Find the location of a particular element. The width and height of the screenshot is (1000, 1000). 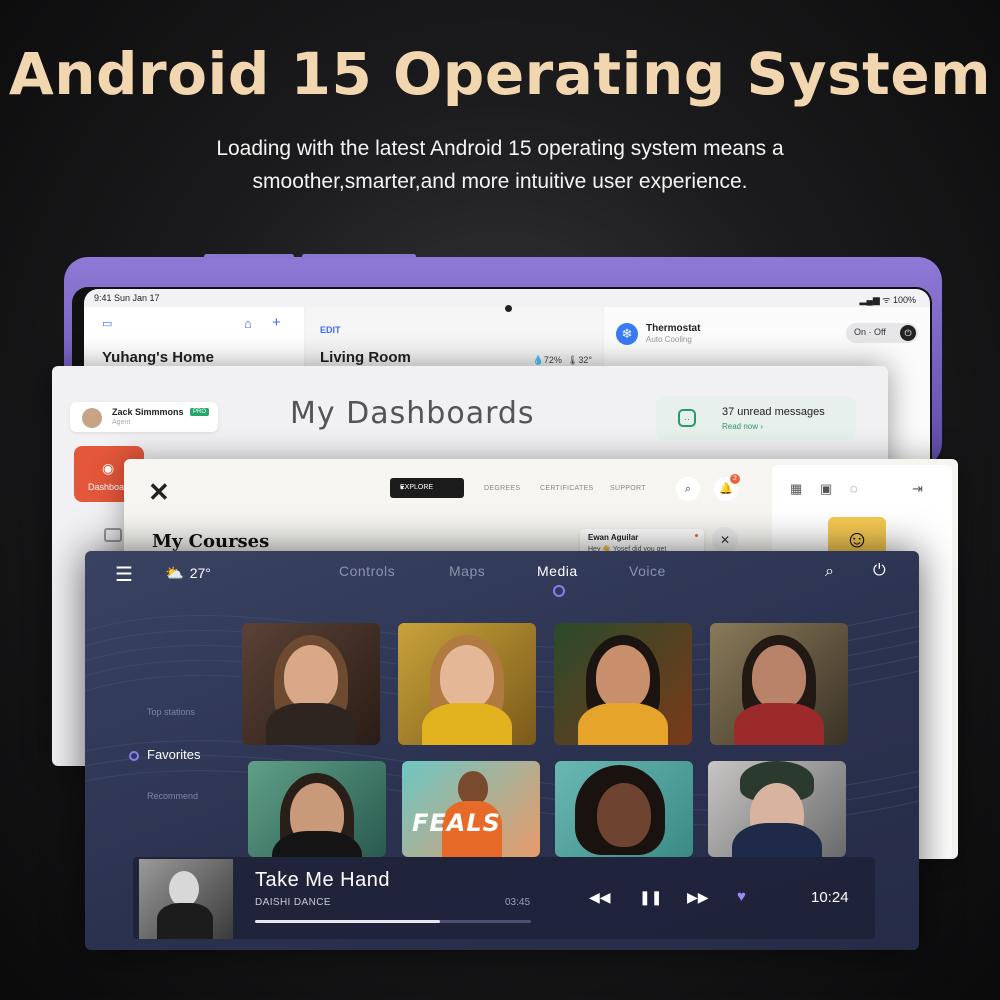

temperature: 27° is located at coordinates (200, 573).